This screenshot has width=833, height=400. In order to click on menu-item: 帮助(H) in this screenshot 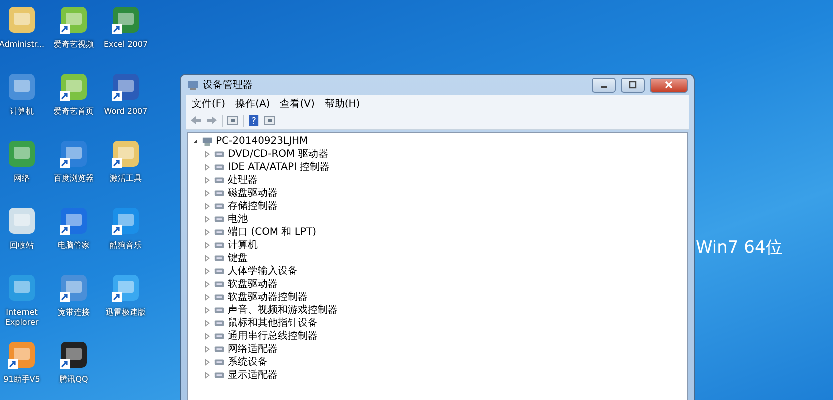, I will do `click(342, 103)`.